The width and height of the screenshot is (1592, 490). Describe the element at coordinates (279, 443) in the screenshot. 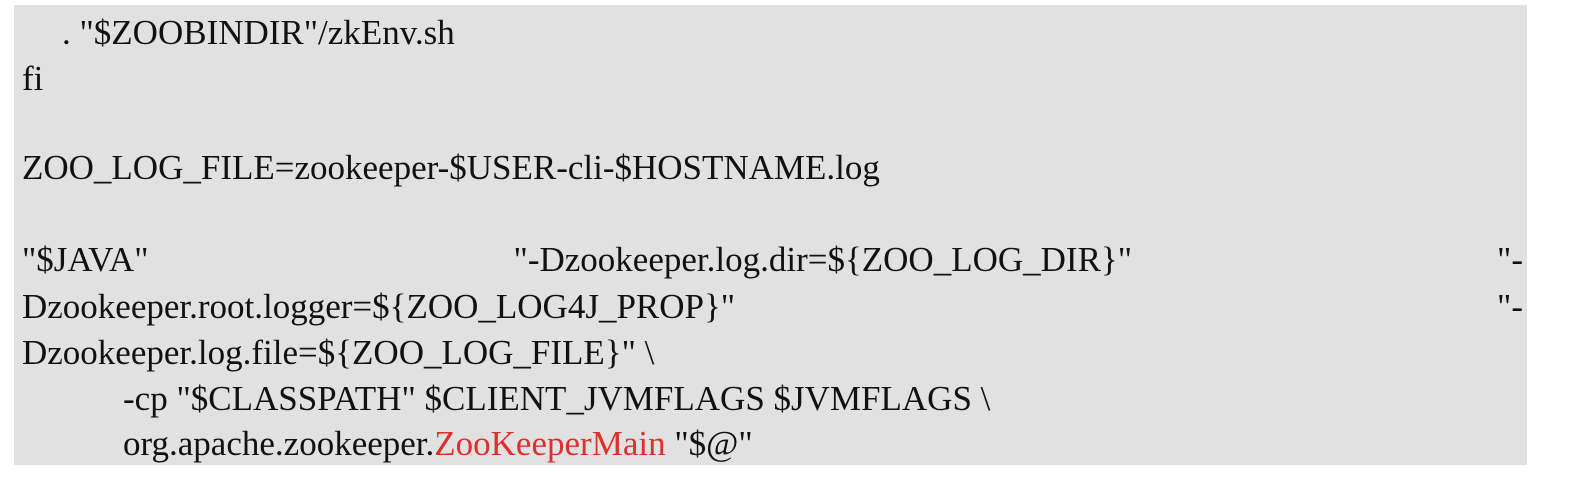

I see `code-token-package: org.apache.zookeeper.` at that location.